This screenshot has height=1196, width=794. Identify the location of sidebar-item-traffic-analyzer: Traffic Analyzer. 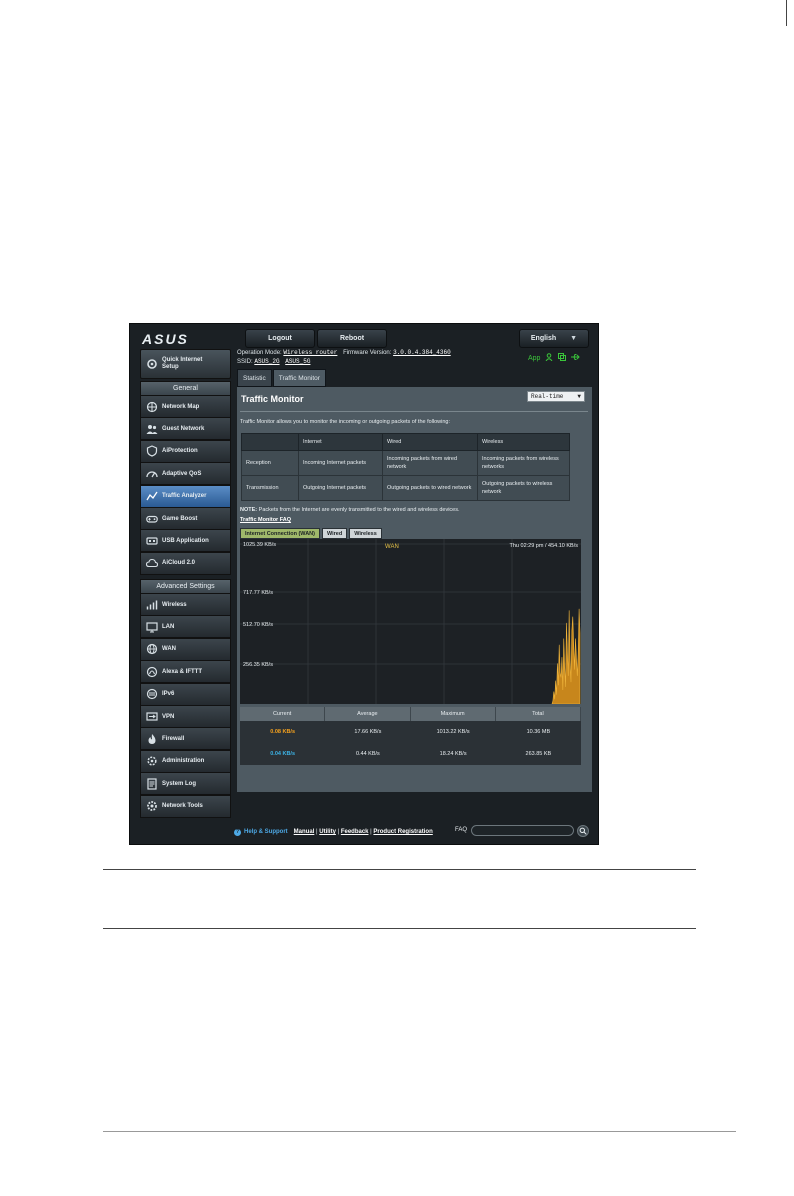
(185, 496).